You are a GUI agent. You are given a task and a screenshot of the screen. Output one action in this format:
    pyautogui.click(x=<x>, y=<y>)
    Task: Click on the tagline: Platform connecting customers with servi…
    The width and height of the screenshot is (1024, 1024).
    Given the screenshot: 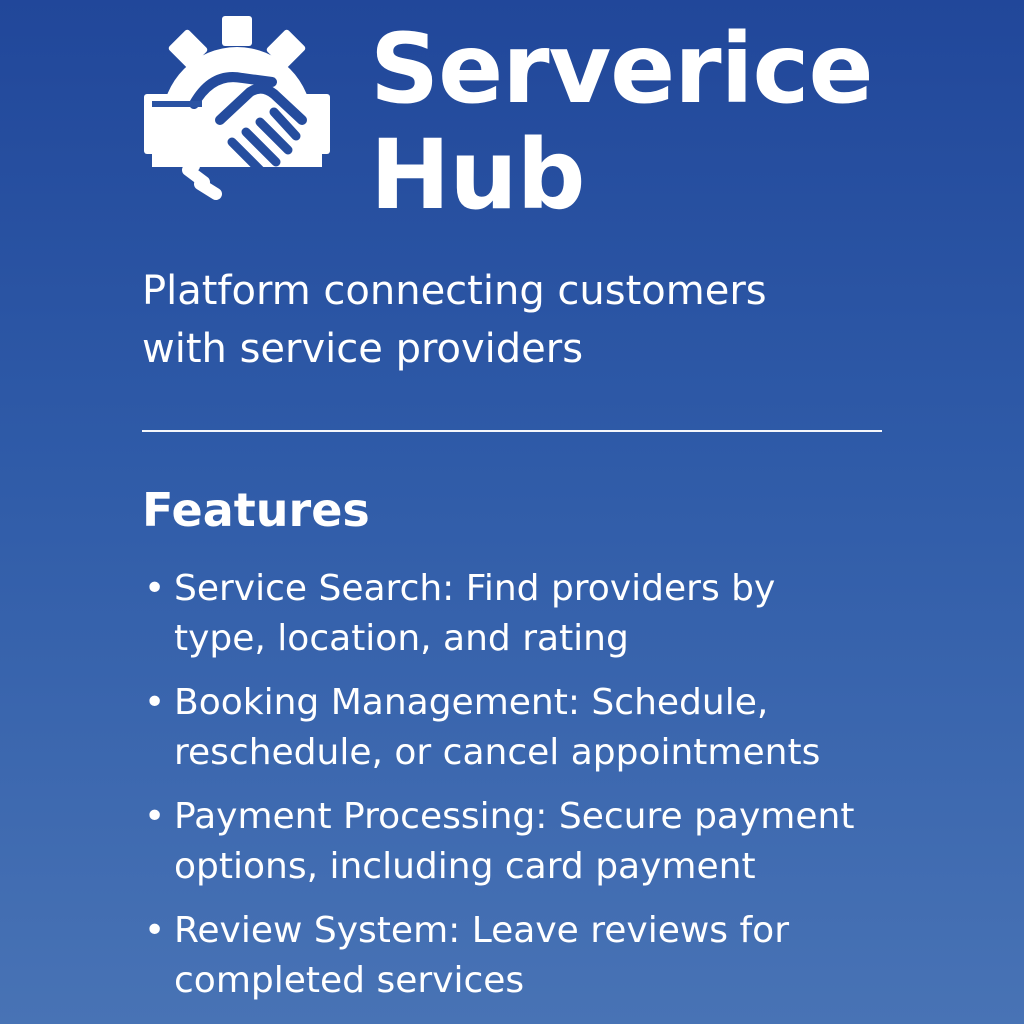 What is the action you would take?
    pyautogui.click(x=522, y=320)
    